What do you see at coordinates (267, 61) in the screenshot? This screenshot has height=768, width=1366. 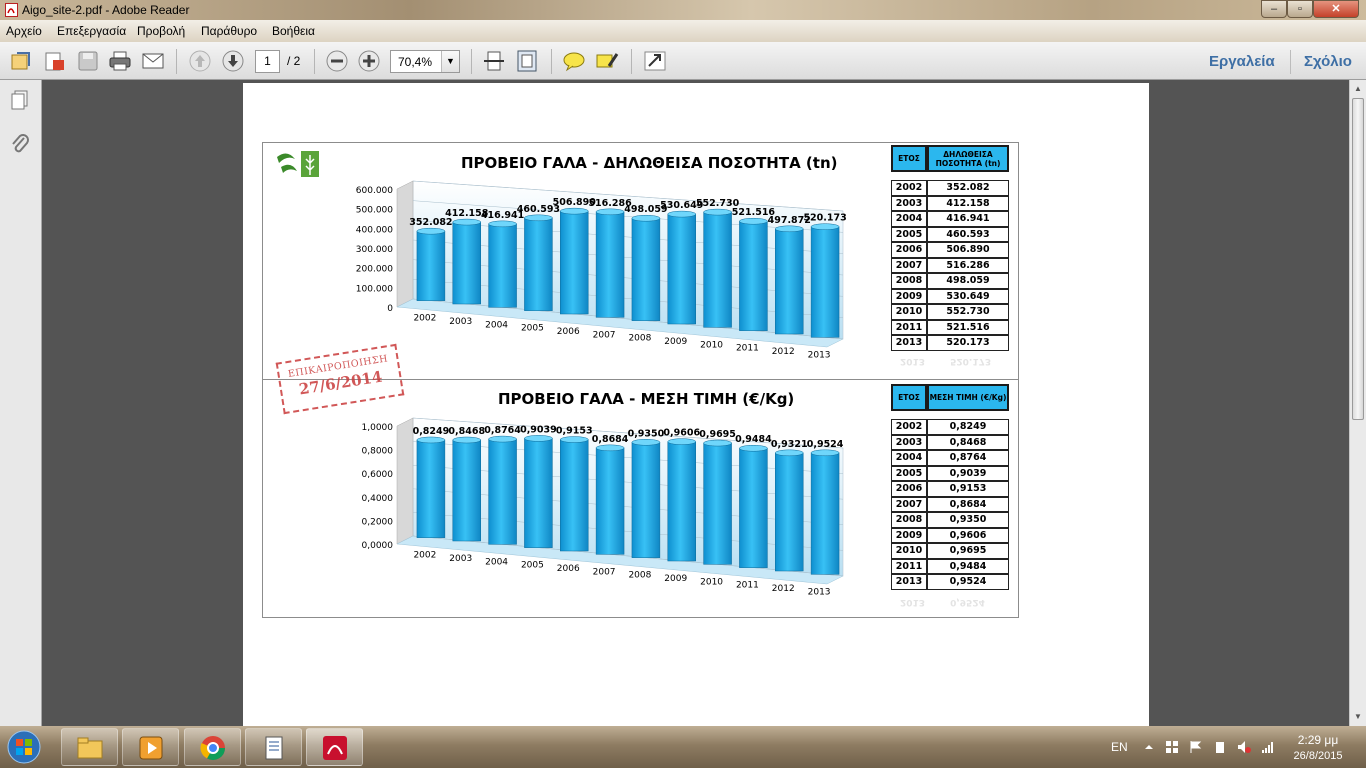 I see `page-number-input: 1` at bounding box center [267, 61].